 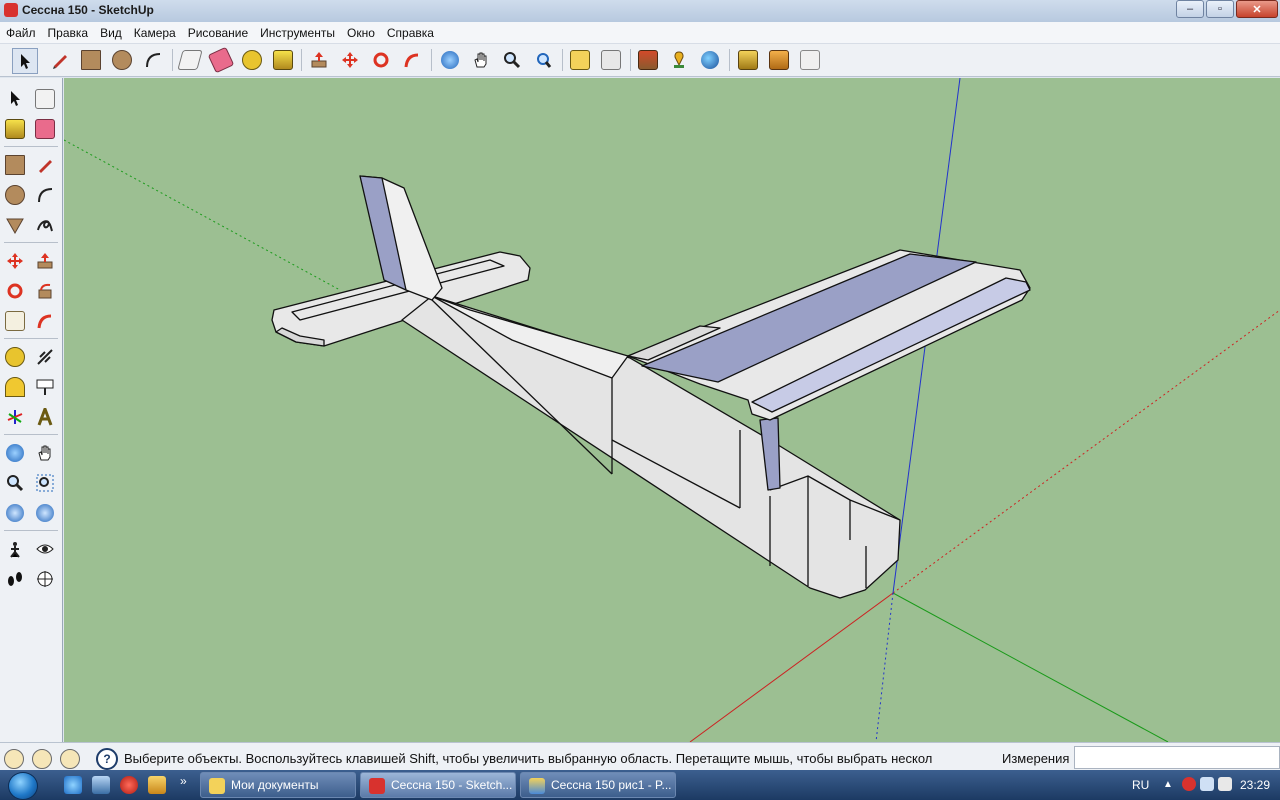 What do you see at coordinates (155, 33) in the screenshot?
I see `menu-camera: Камера` at bounding box center [155, 33].